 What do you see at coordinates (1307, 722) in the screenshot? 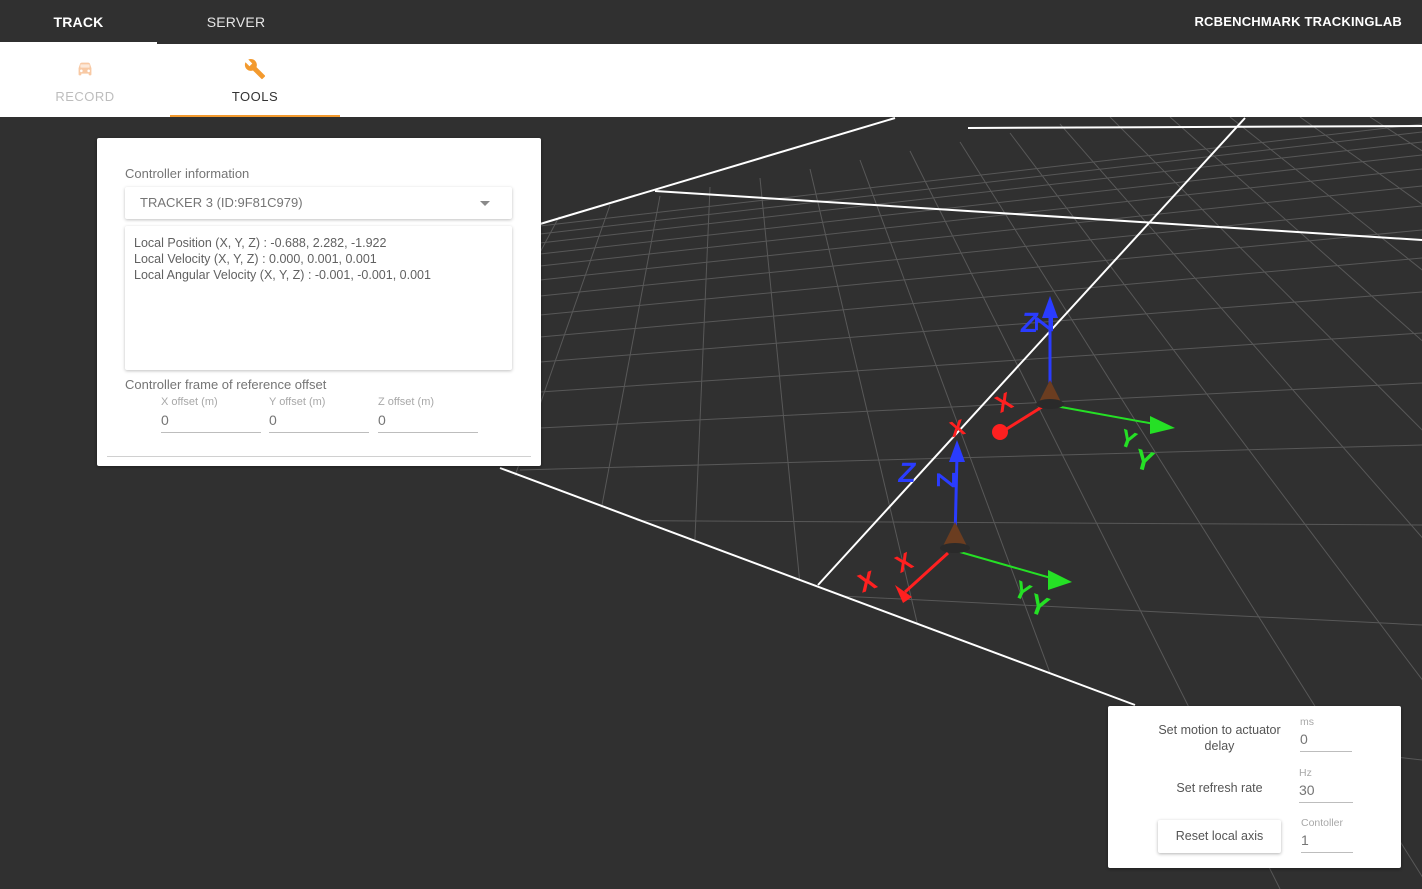
I see `delay-unit: ms` at bounding box center [1307, 722].